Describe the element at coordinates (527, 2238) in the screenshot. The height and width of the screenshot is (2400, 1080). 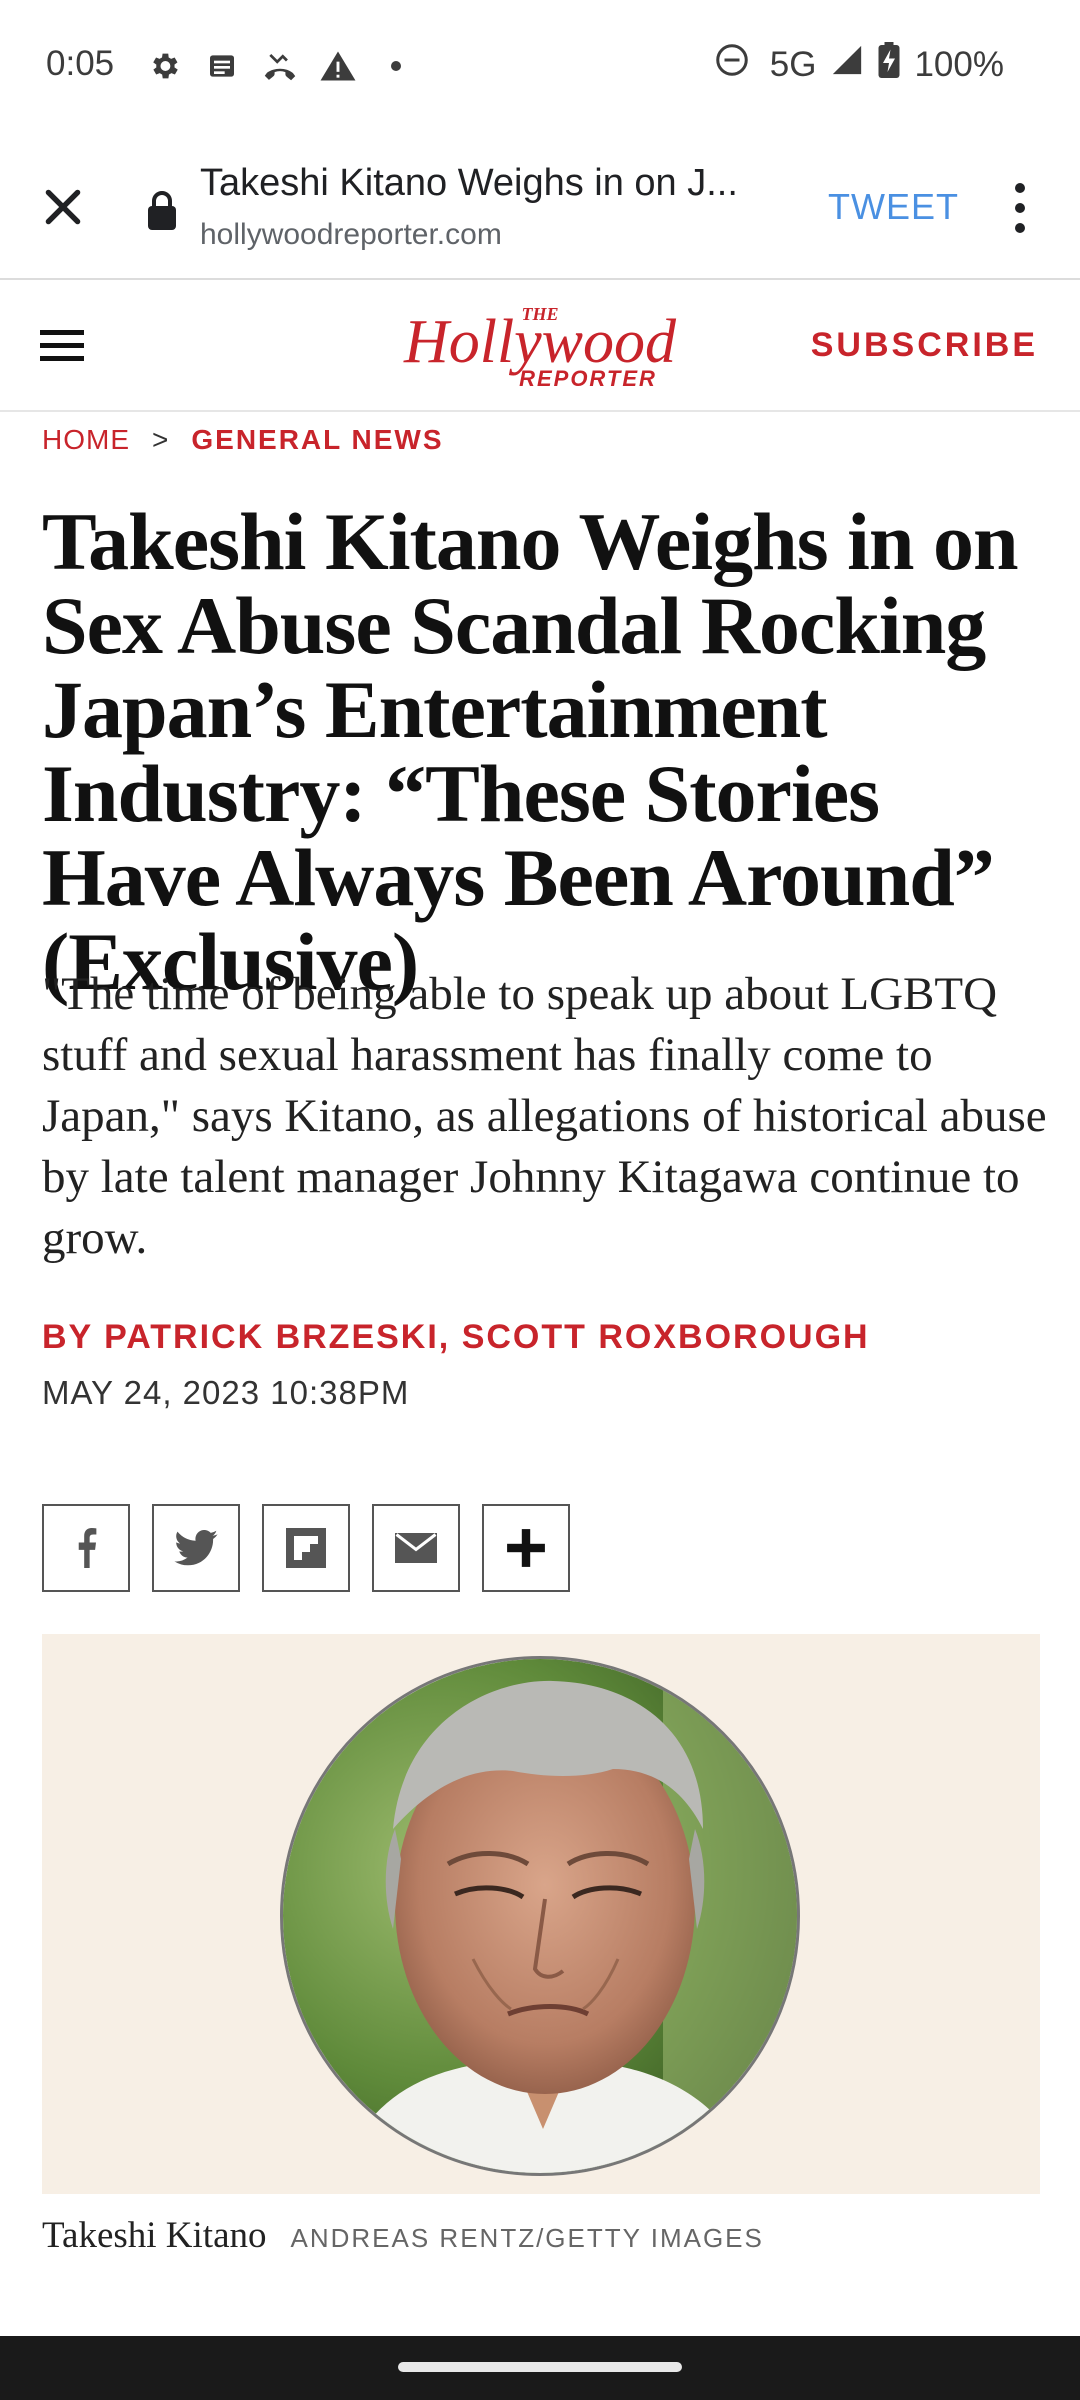
I see `caption-credit: ANDREAS RENTZ/GETTY IMAGES` at that location.